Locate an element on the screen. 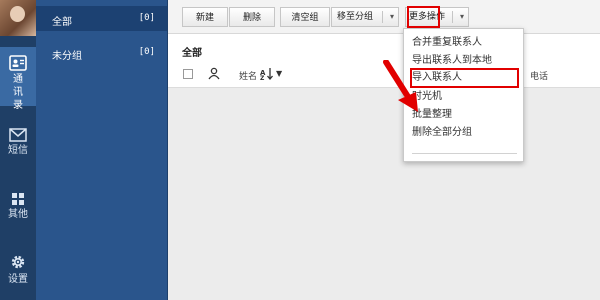  rail-label-messages: 短信 is located at coordinates (18, 150).